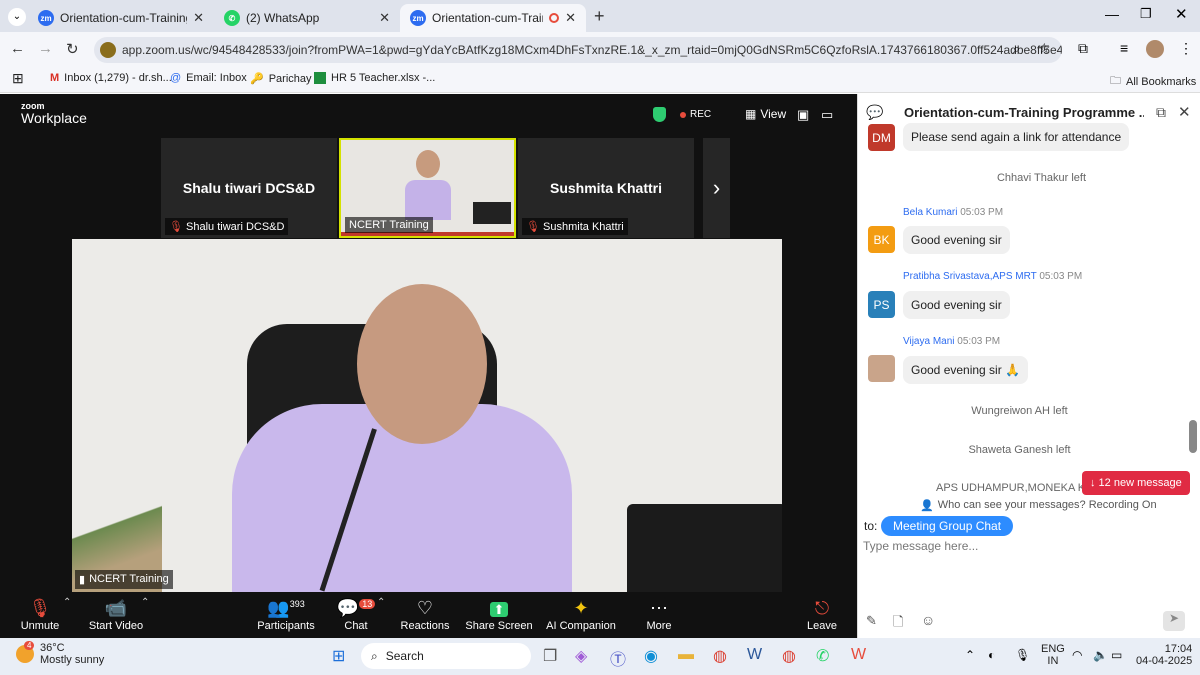  Describe the element at coordinates (550, 656) in the screenshot. I see `task-view-icon: ❐` at that location.